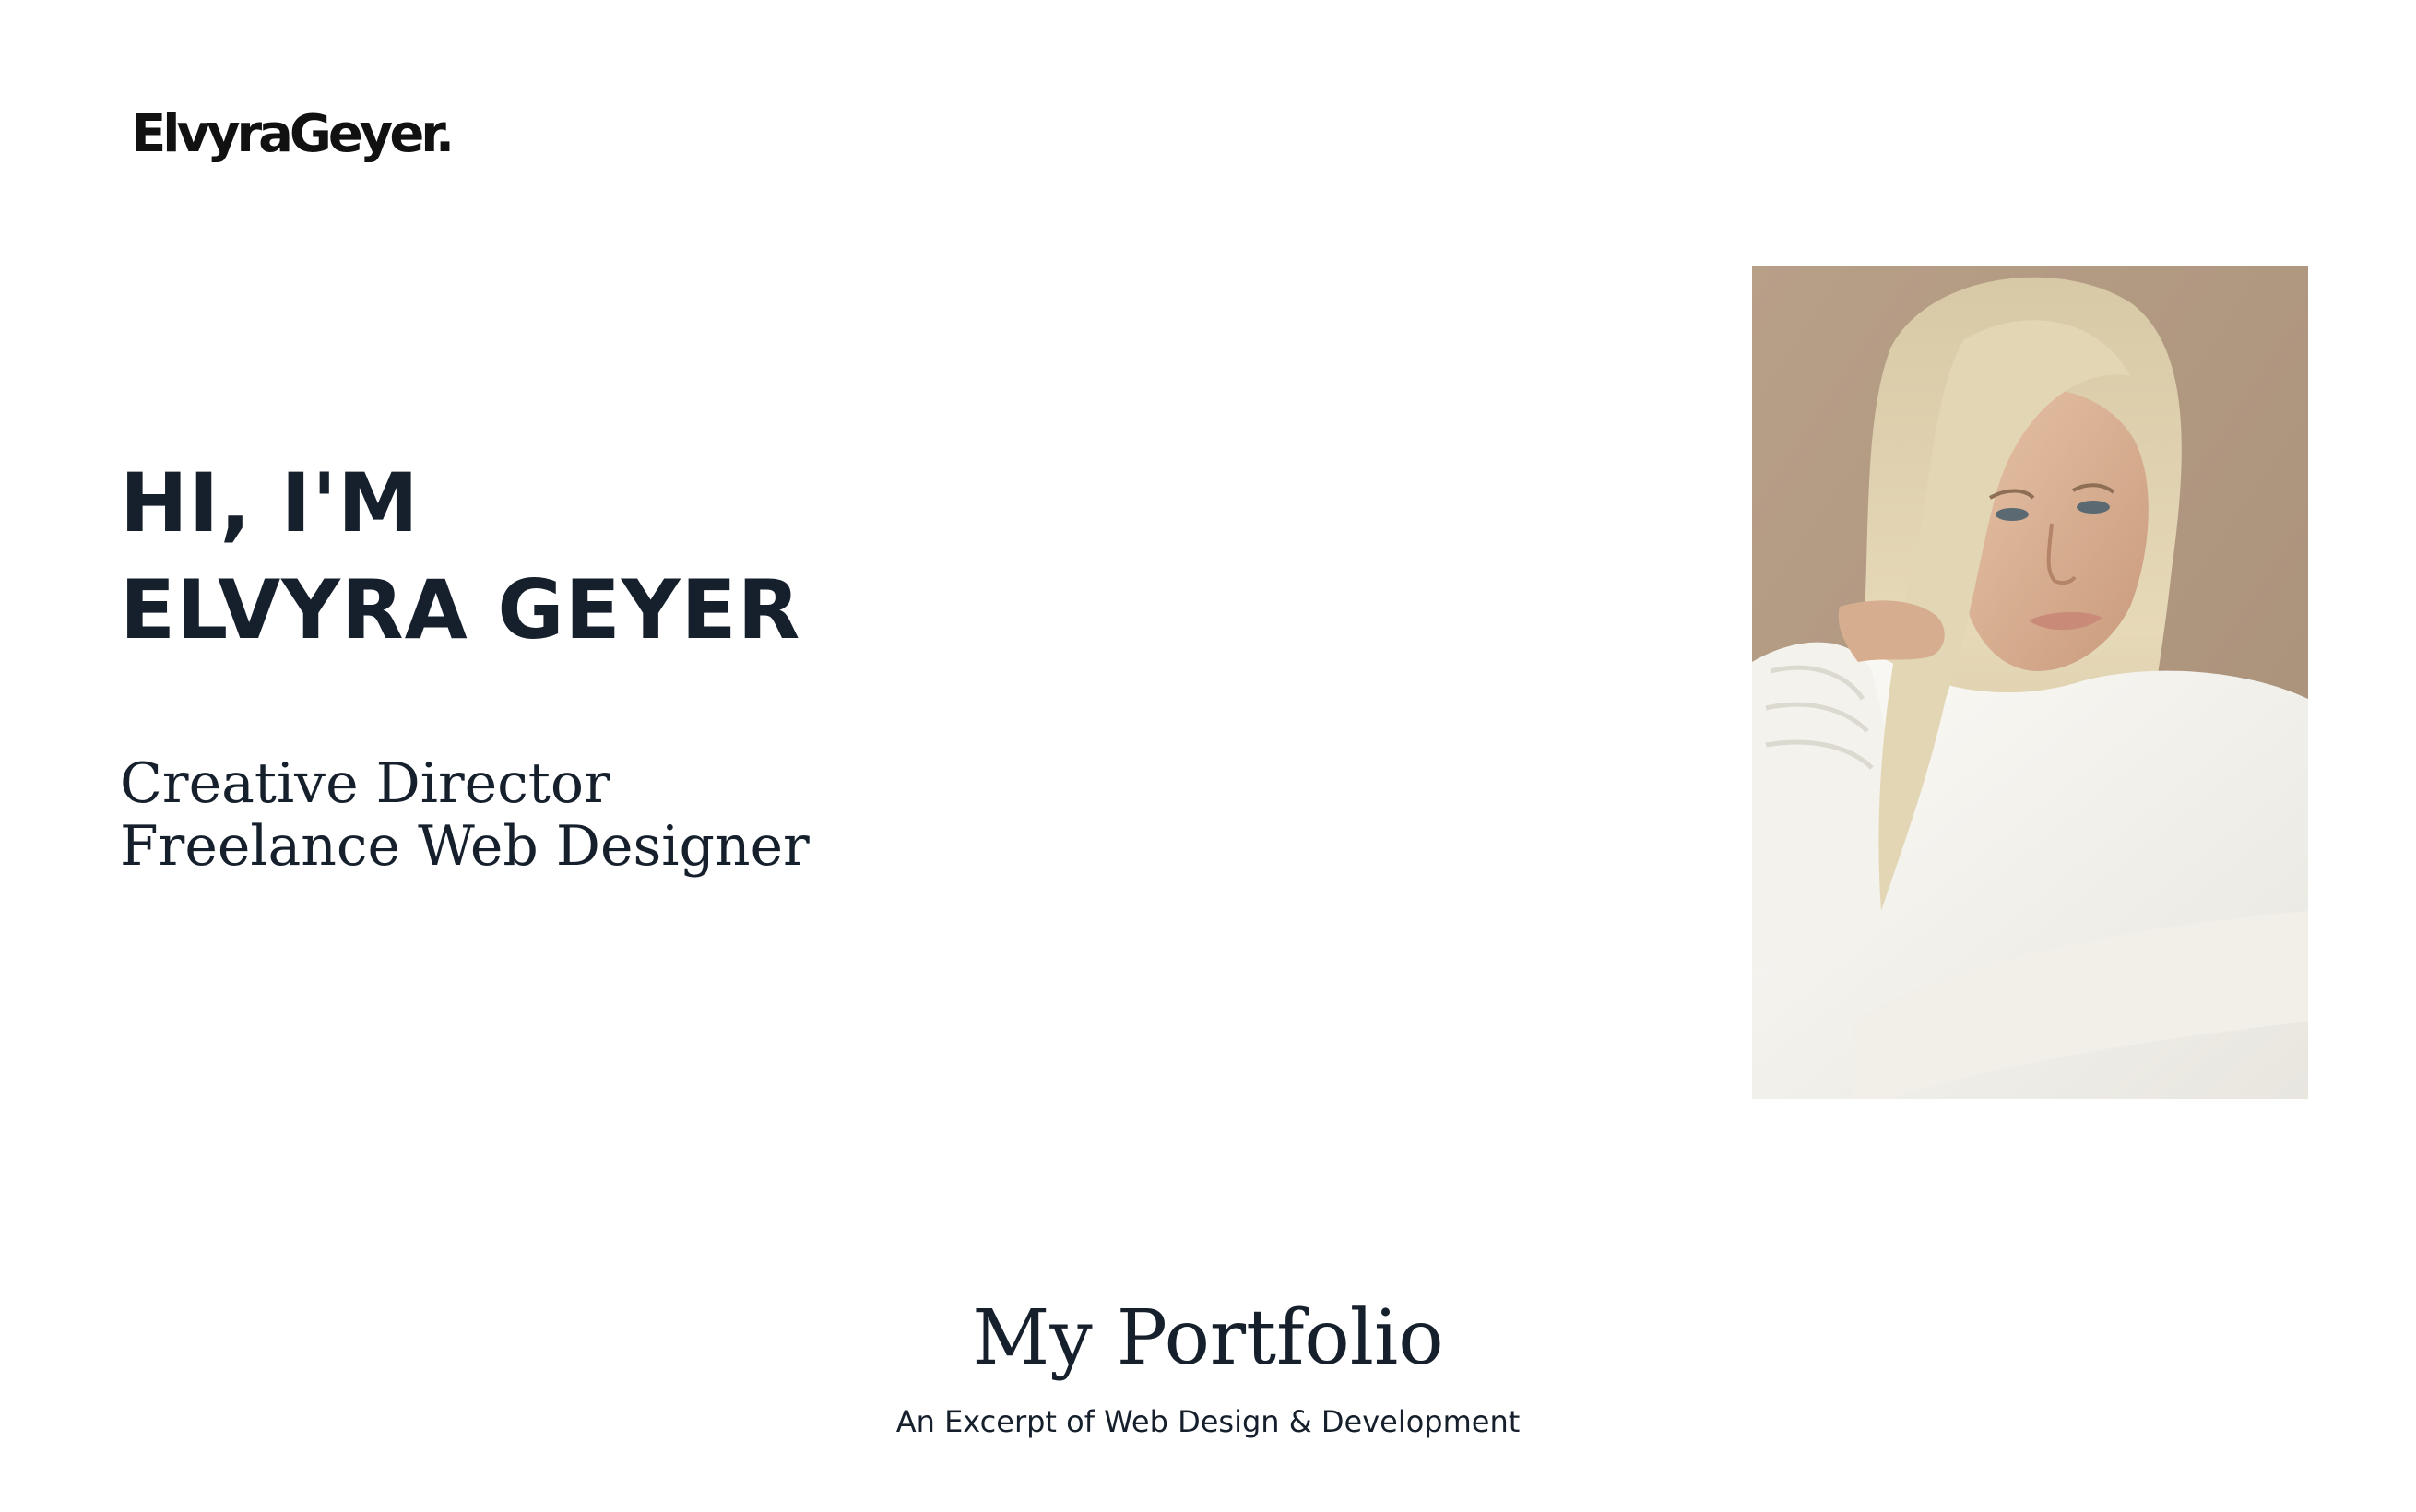 Image resolution: width=2416 pixels, height=1512 pixels. I want to click on hero-roles: Creative Director Freelance Web Designer, so click(465, 815).